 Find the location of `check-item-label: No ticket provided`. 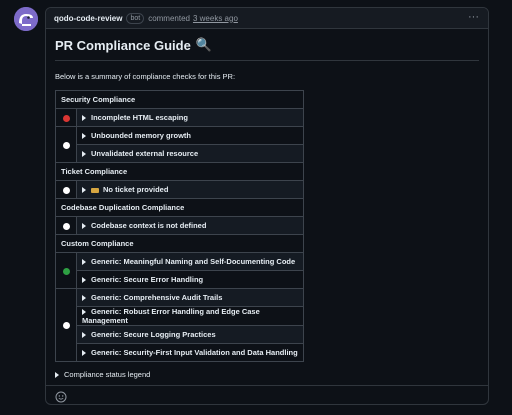

check-item-label: No ticket provided is located at coordinates (136, 189).